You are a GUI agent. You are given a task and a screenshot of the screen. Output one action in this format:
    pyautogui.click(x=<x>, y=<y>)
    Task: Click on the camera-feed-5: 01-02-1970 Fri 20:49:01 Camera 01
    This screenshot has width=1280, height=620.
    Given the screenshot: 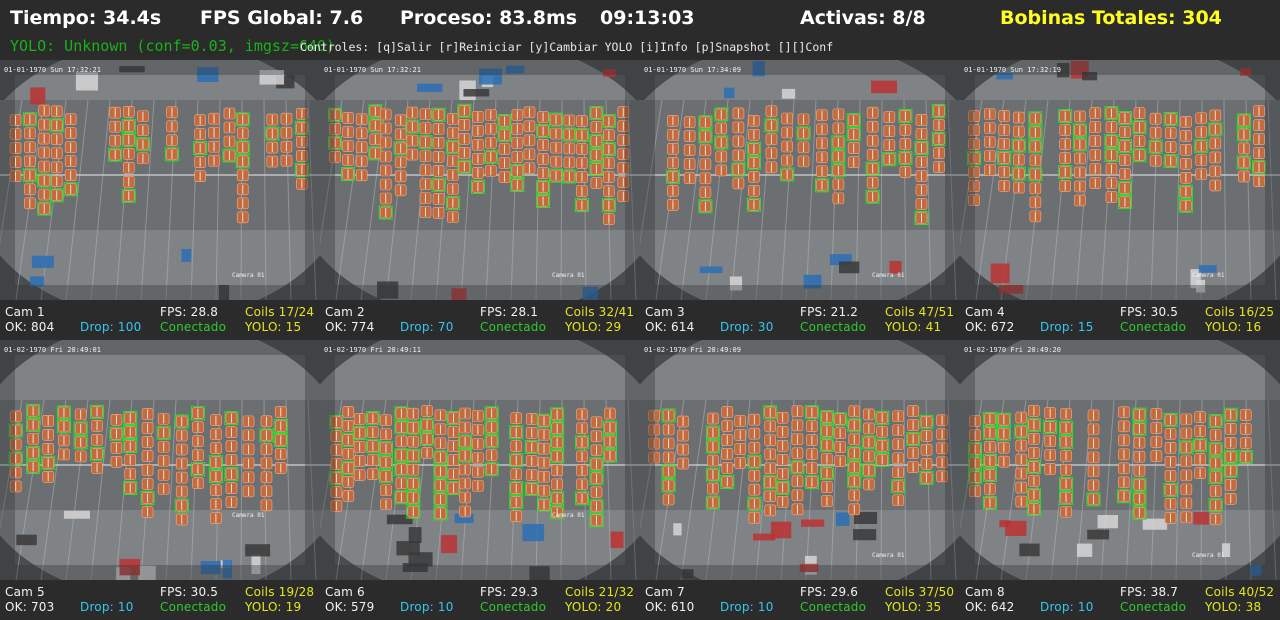 What is the action you would take?
    pyautogui.click(x=160, y=460)
    